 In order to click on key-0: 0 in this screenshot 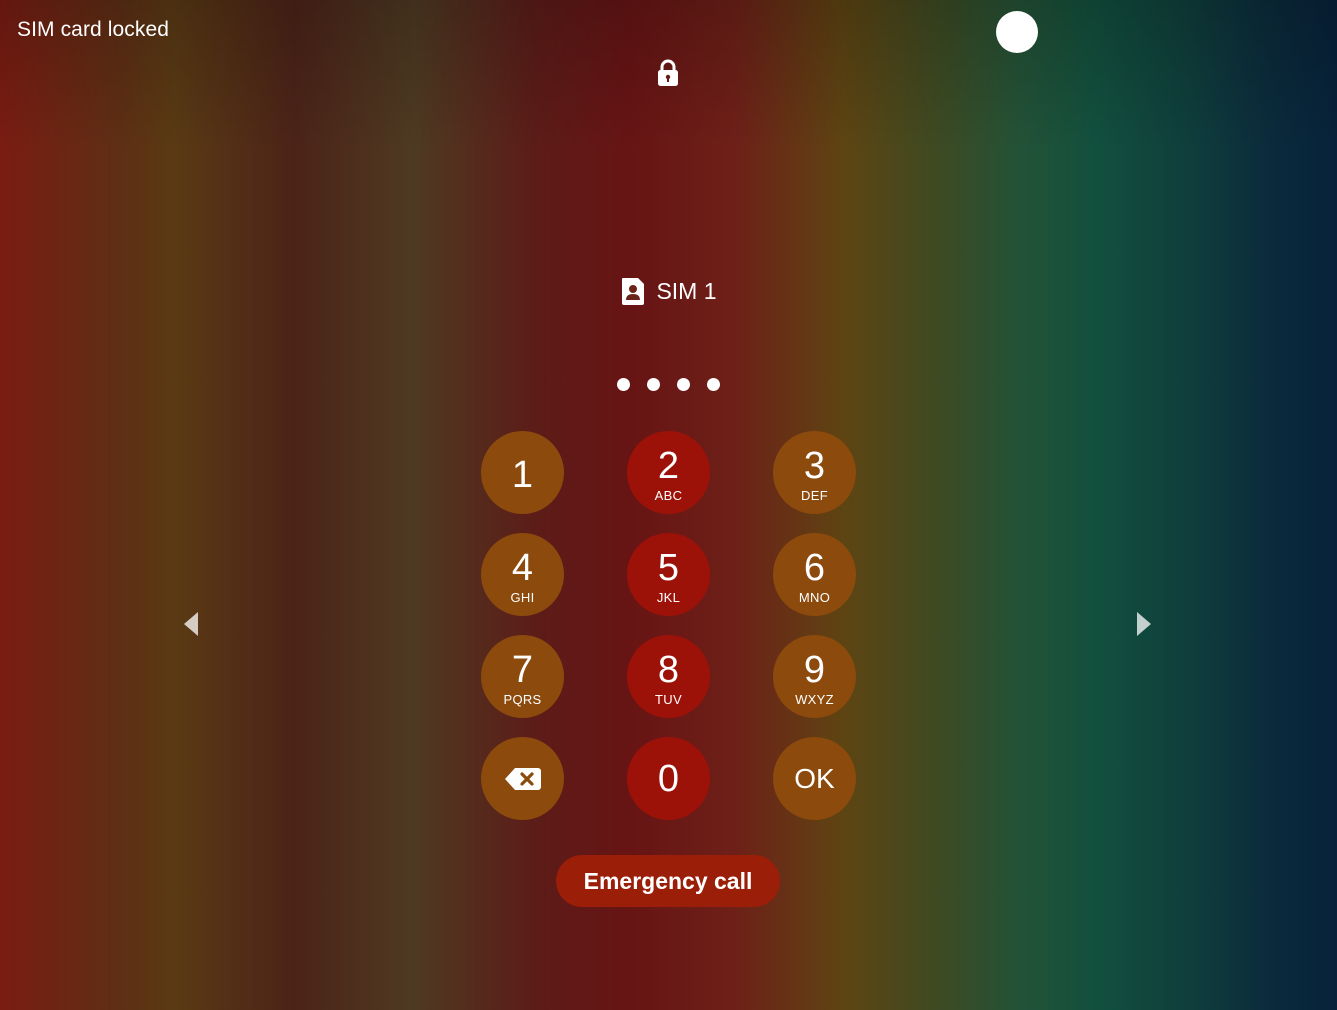, I will do `click(668, 778)`.